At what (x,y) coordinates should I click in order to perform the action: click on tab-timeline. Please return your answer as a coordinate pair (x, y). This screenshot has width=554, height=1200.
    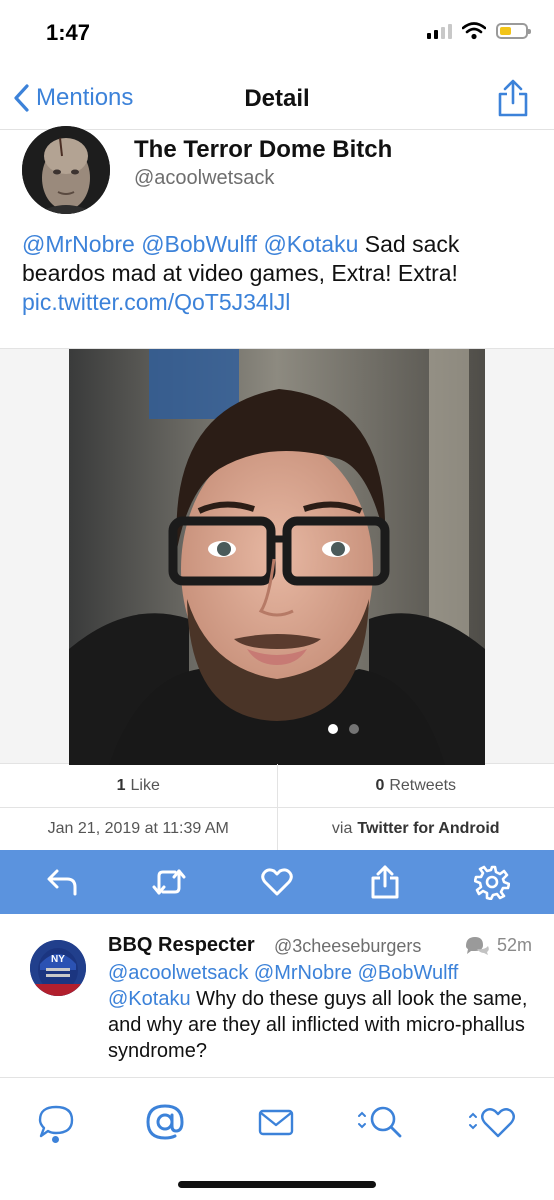
    Looking at the image, I should click on (56, 1122).